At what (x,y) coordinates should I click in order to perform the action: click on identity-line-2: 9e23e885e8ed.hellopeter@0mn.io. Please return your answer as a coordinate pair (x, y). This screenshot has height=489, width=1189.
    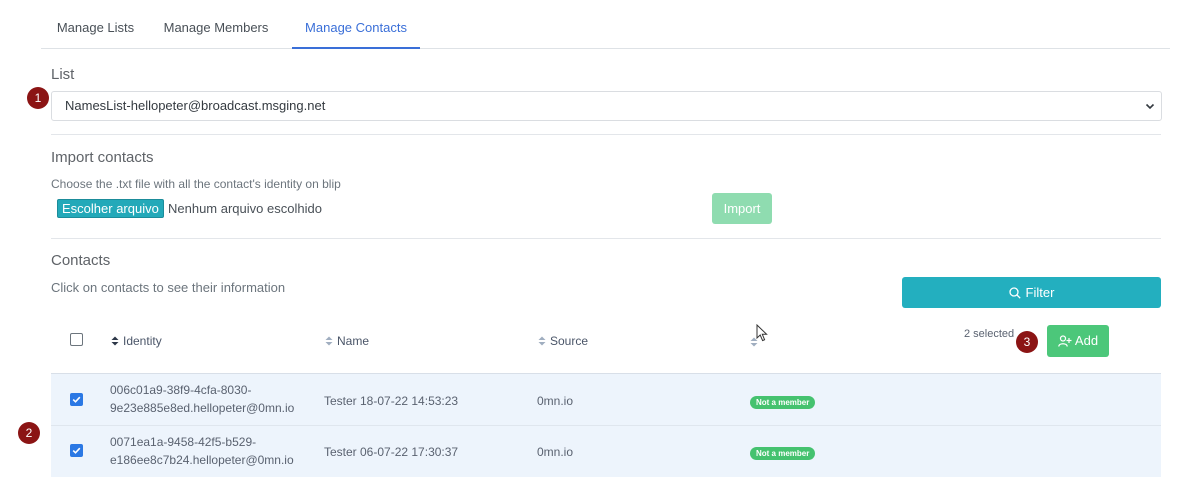
    Looking at the image, I should click on (202, 408).